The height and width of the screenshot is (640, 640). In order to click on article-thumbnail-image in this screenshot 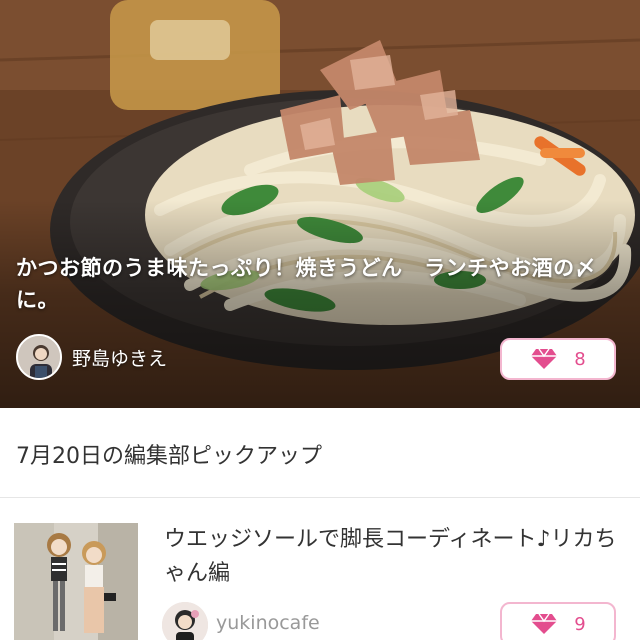, I will do `click(76, 581)`.